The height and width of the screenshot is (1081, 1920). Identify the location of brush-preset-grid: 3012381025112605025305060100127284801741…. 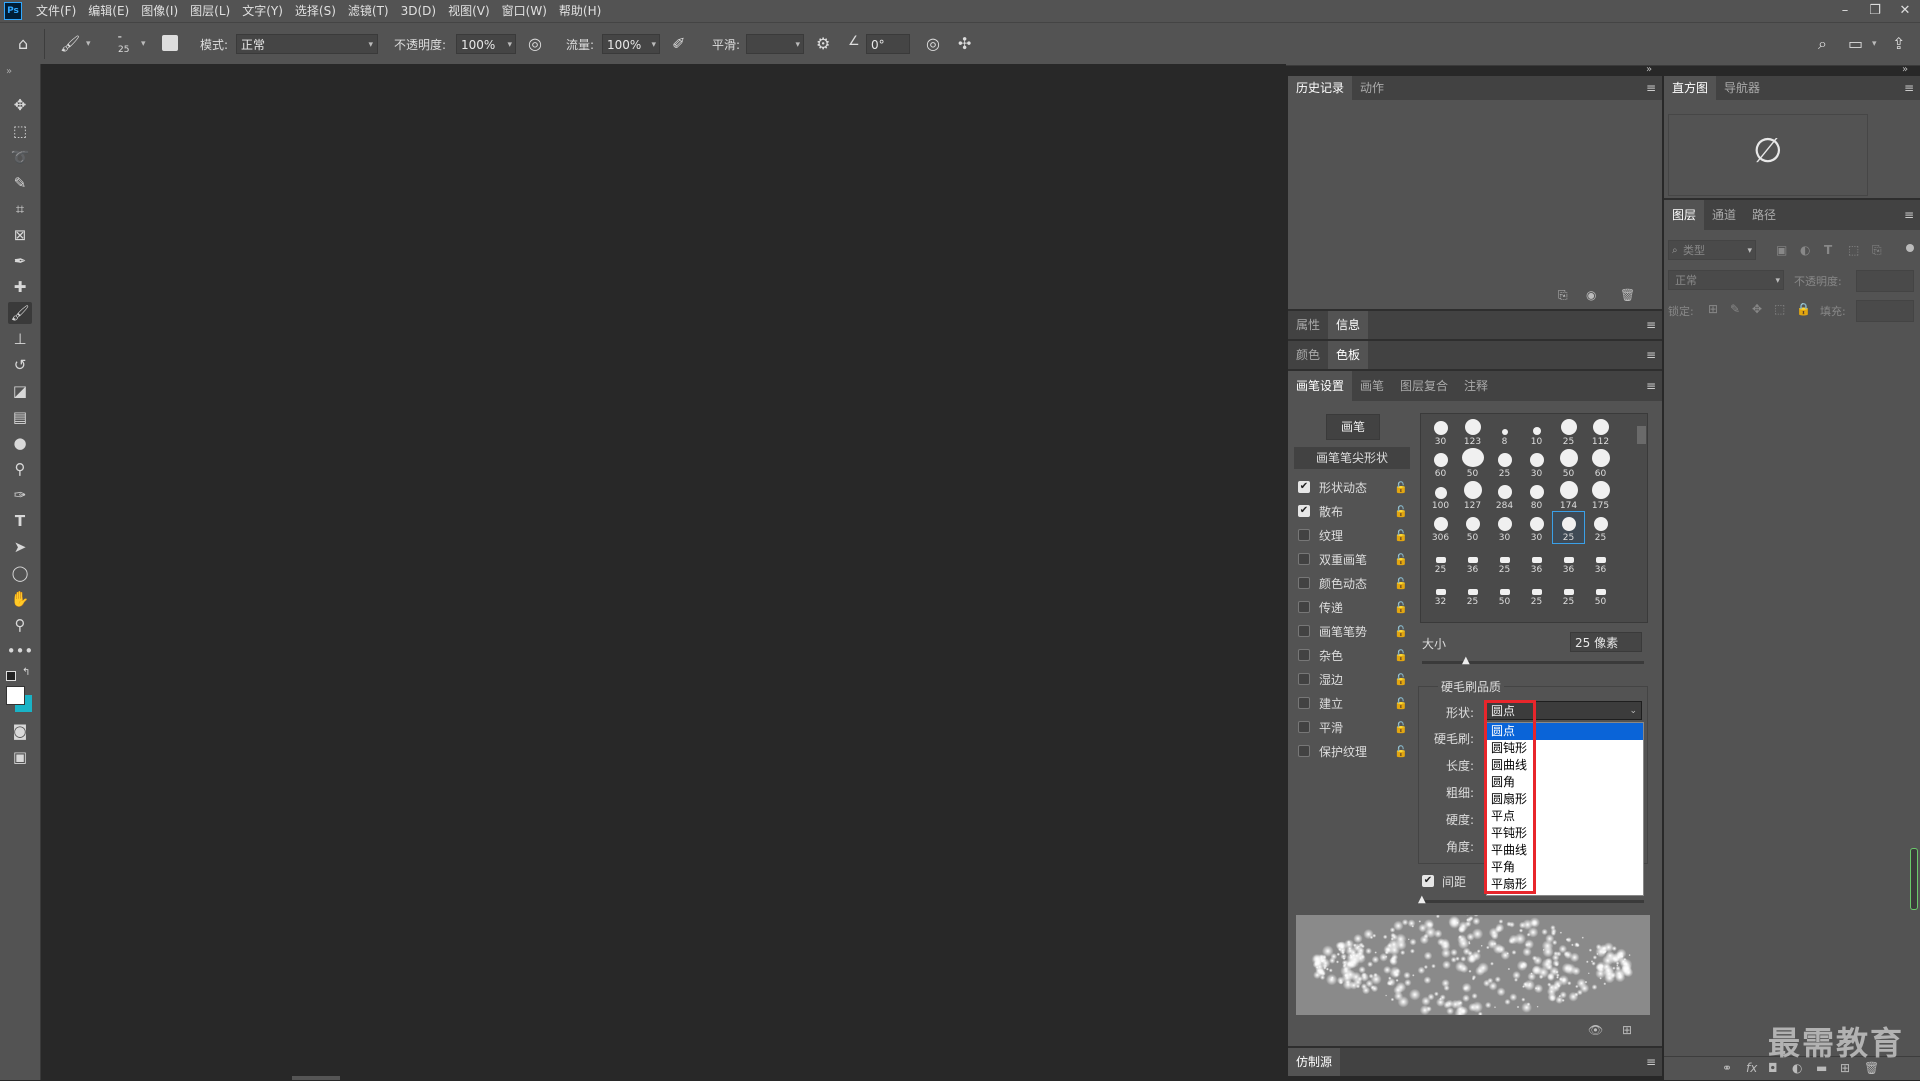
(1534, 518).